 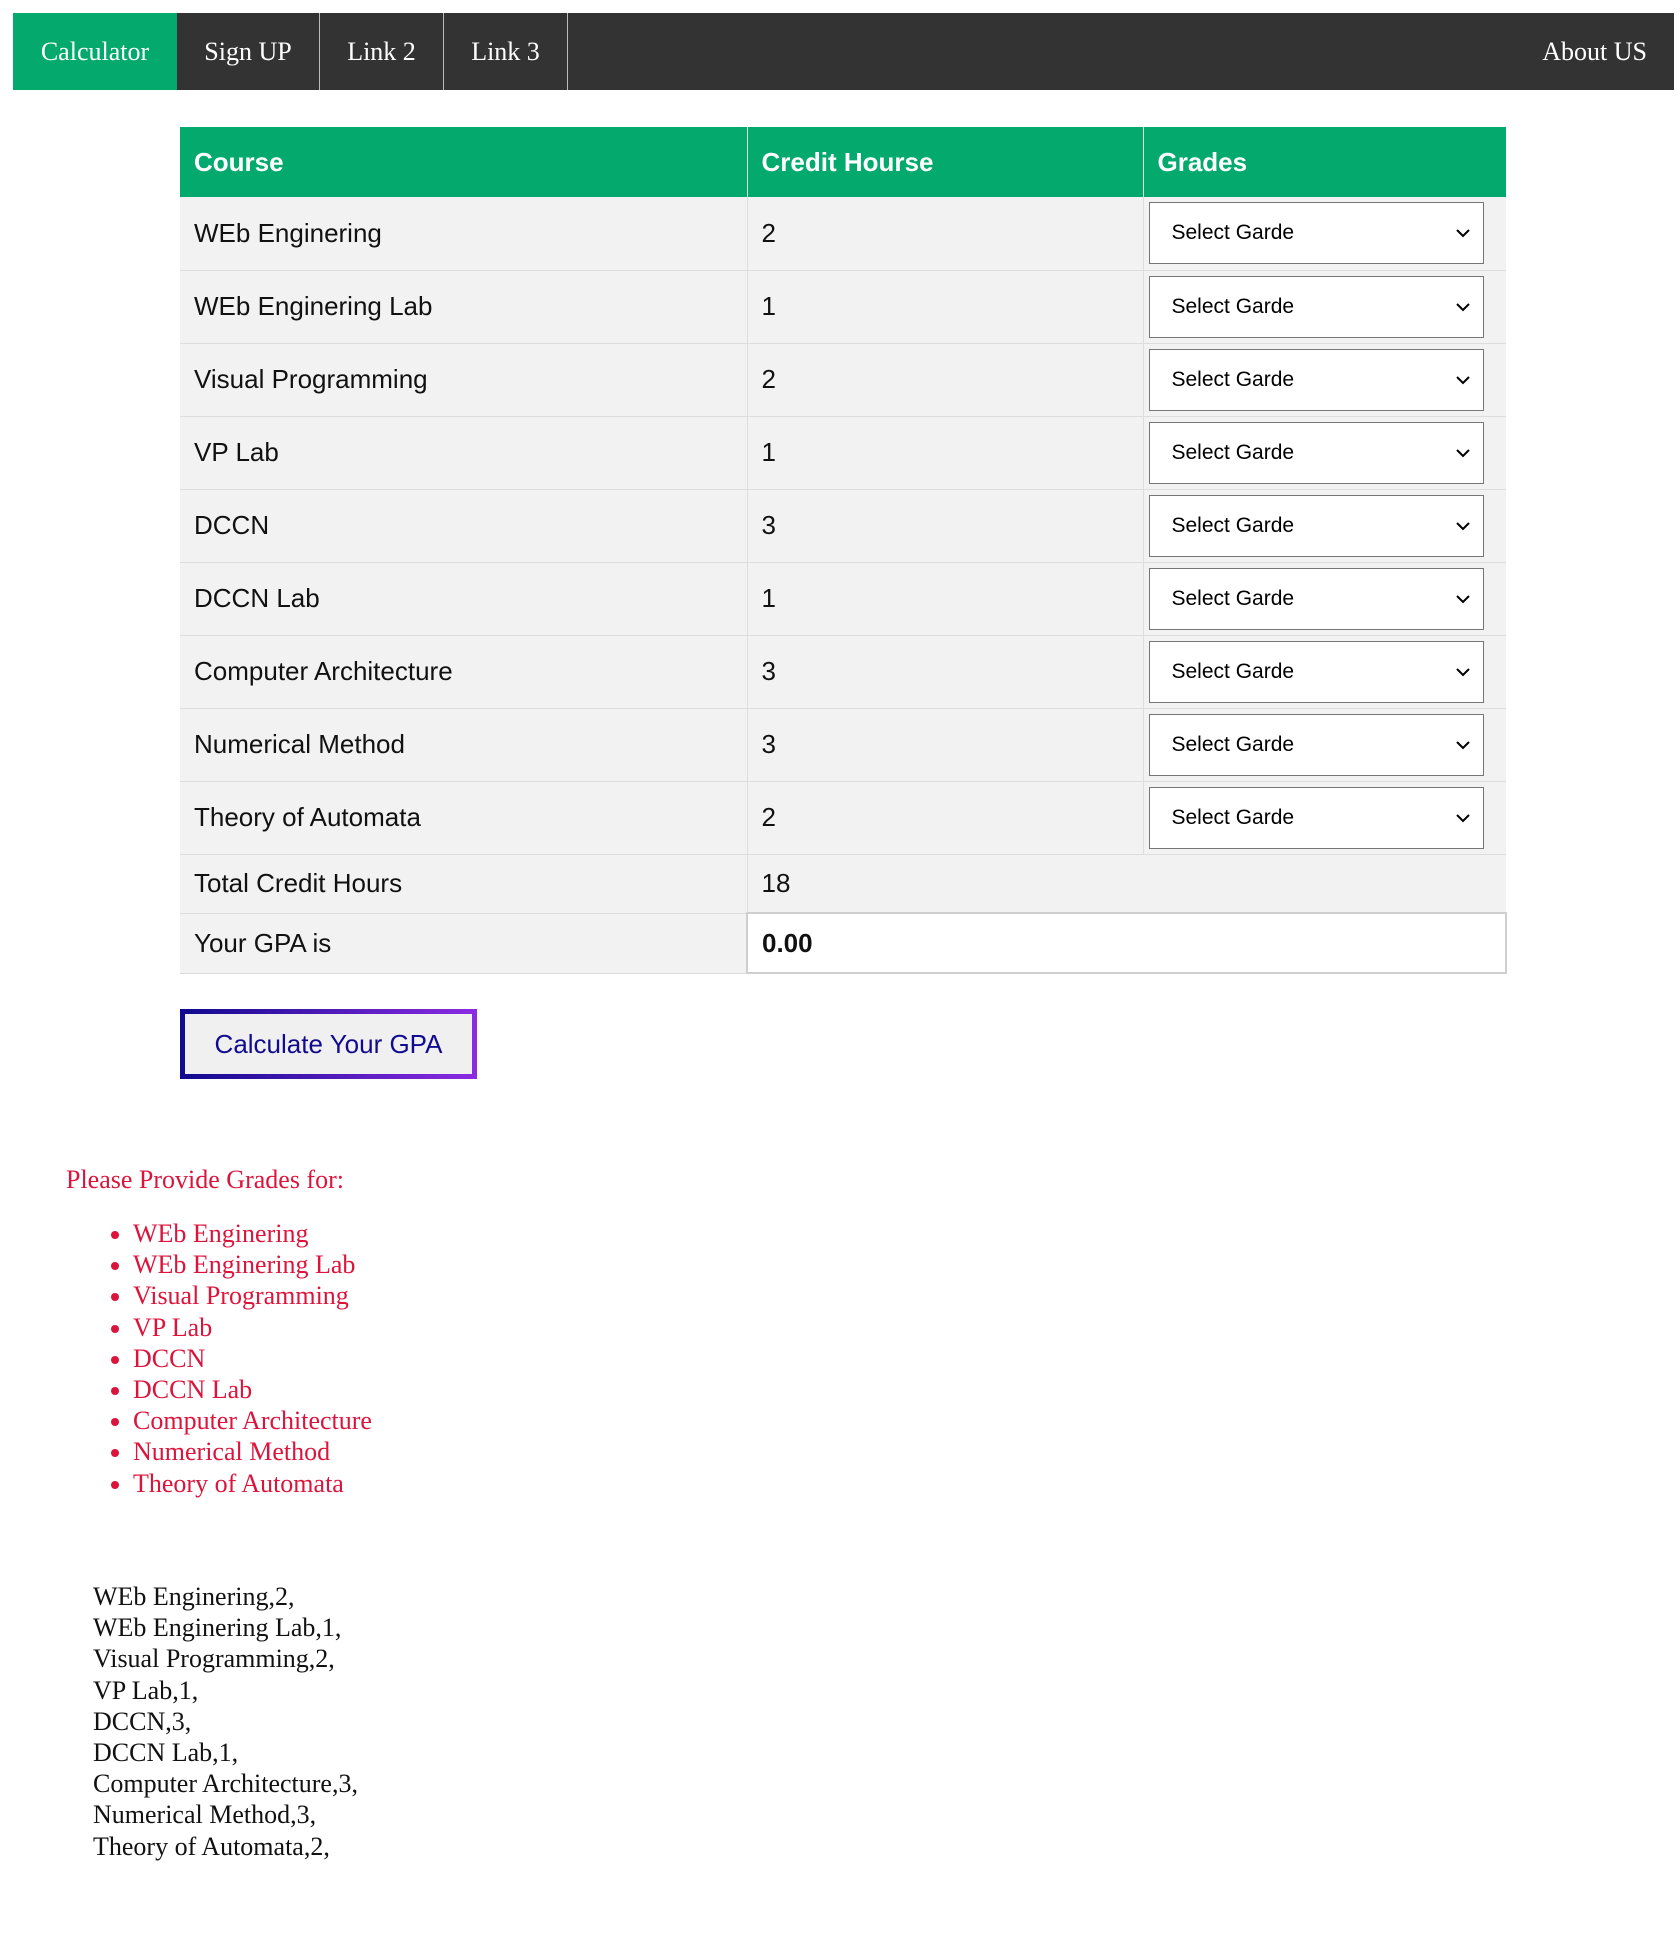 What do you see at coordinates (506, 51) in the screenshot?
I see `nav-link-3: Link 3` at bounding box center [506, 51].